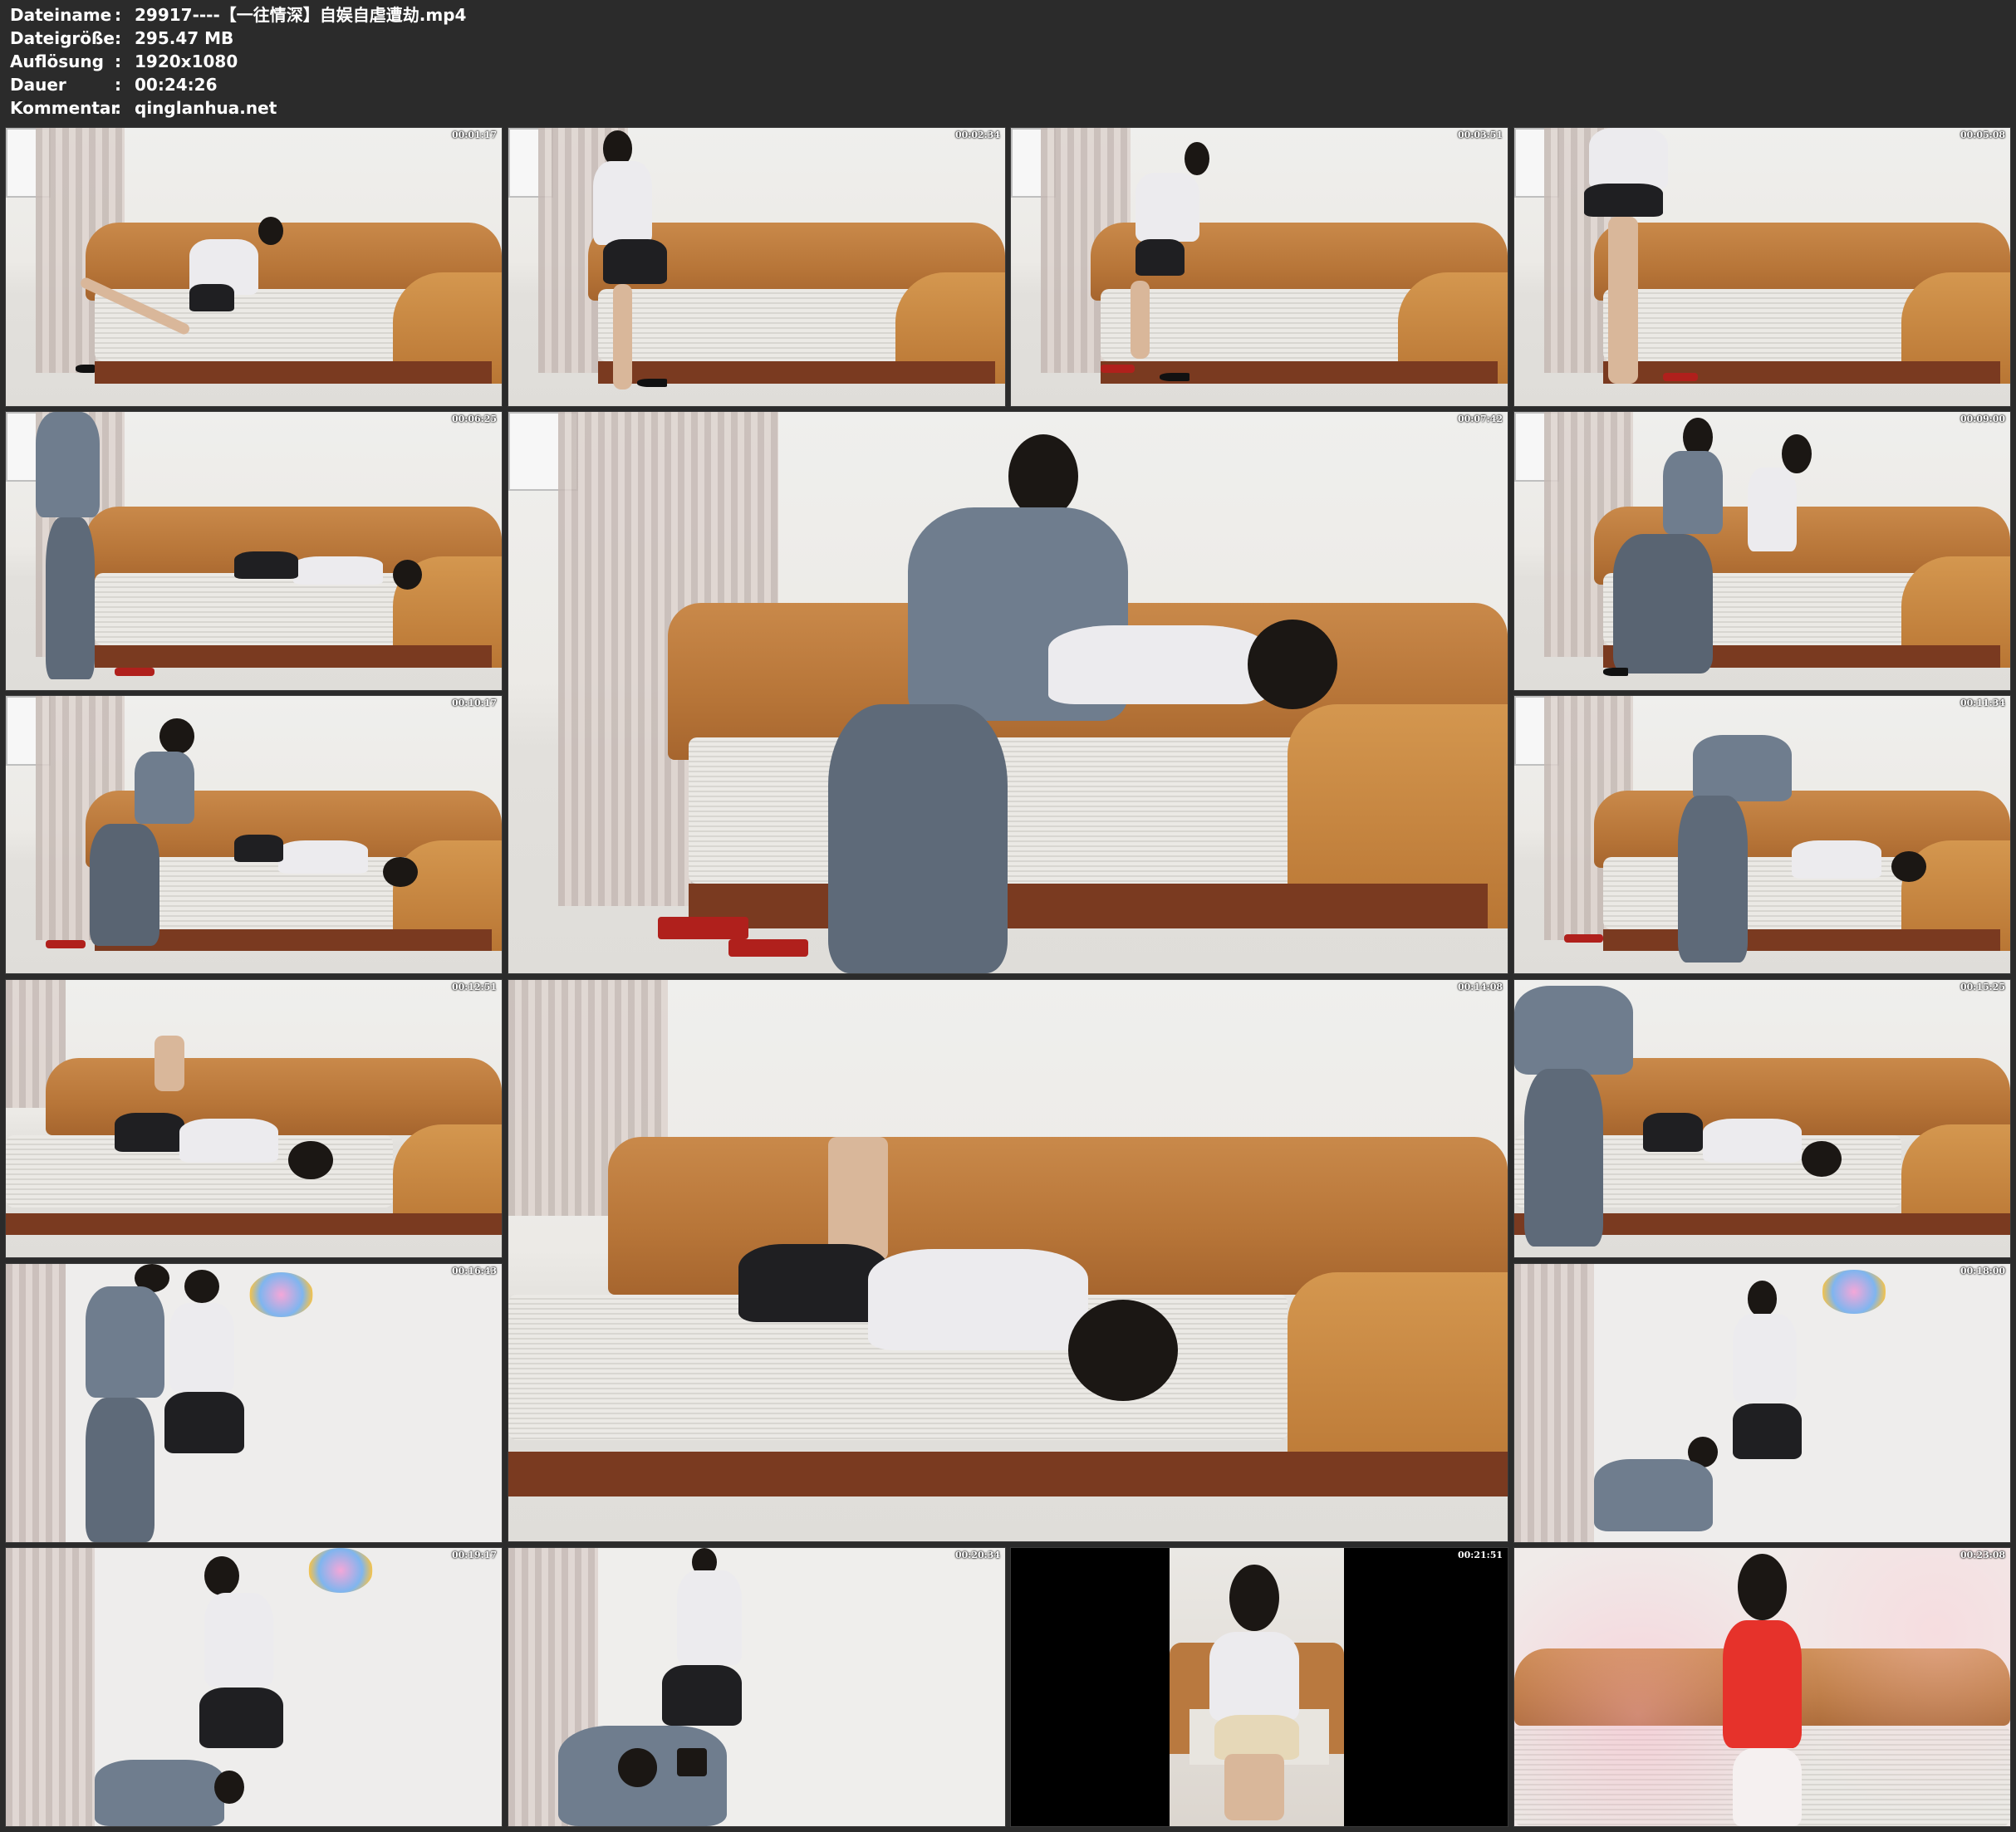 This screenshot has height=1832, width=2016. What do you see at coordinates (301, 15) in the screenshot?
I see `file-info-value-filename: 29917----【一往情深】自娱自虐遭劫.mp4` at bounding box center [301, 15].